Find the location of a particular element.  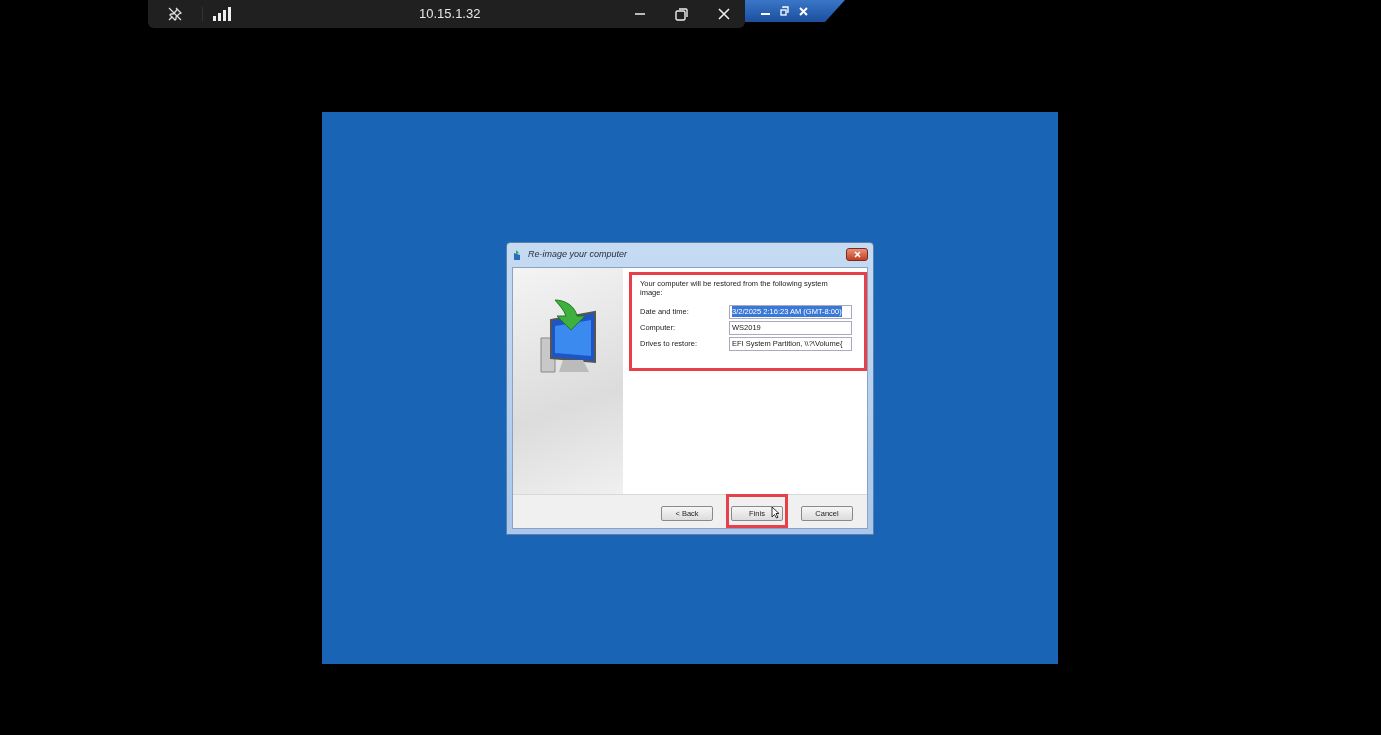

connection-title: 10.15.1.32 is located at coordinates (450, 14).